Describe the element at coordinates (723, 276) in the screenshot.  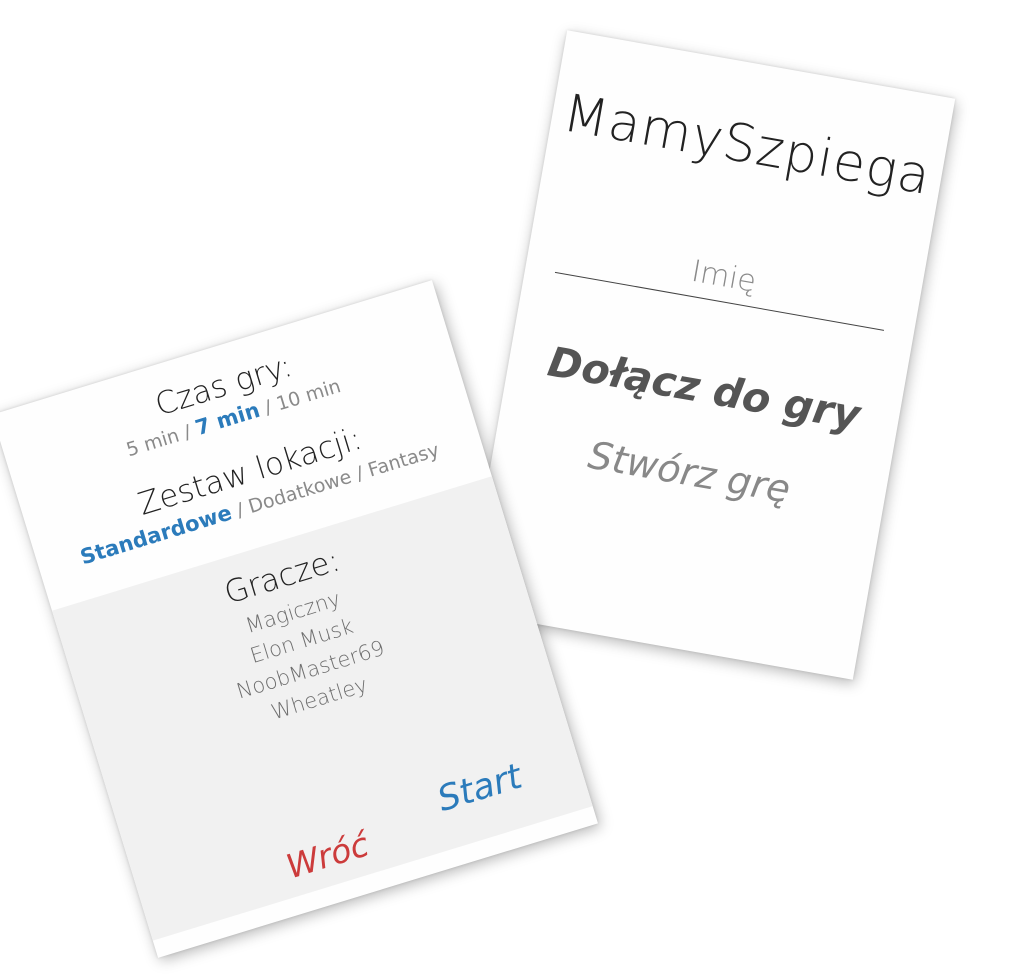
I see `name-input` at that location.